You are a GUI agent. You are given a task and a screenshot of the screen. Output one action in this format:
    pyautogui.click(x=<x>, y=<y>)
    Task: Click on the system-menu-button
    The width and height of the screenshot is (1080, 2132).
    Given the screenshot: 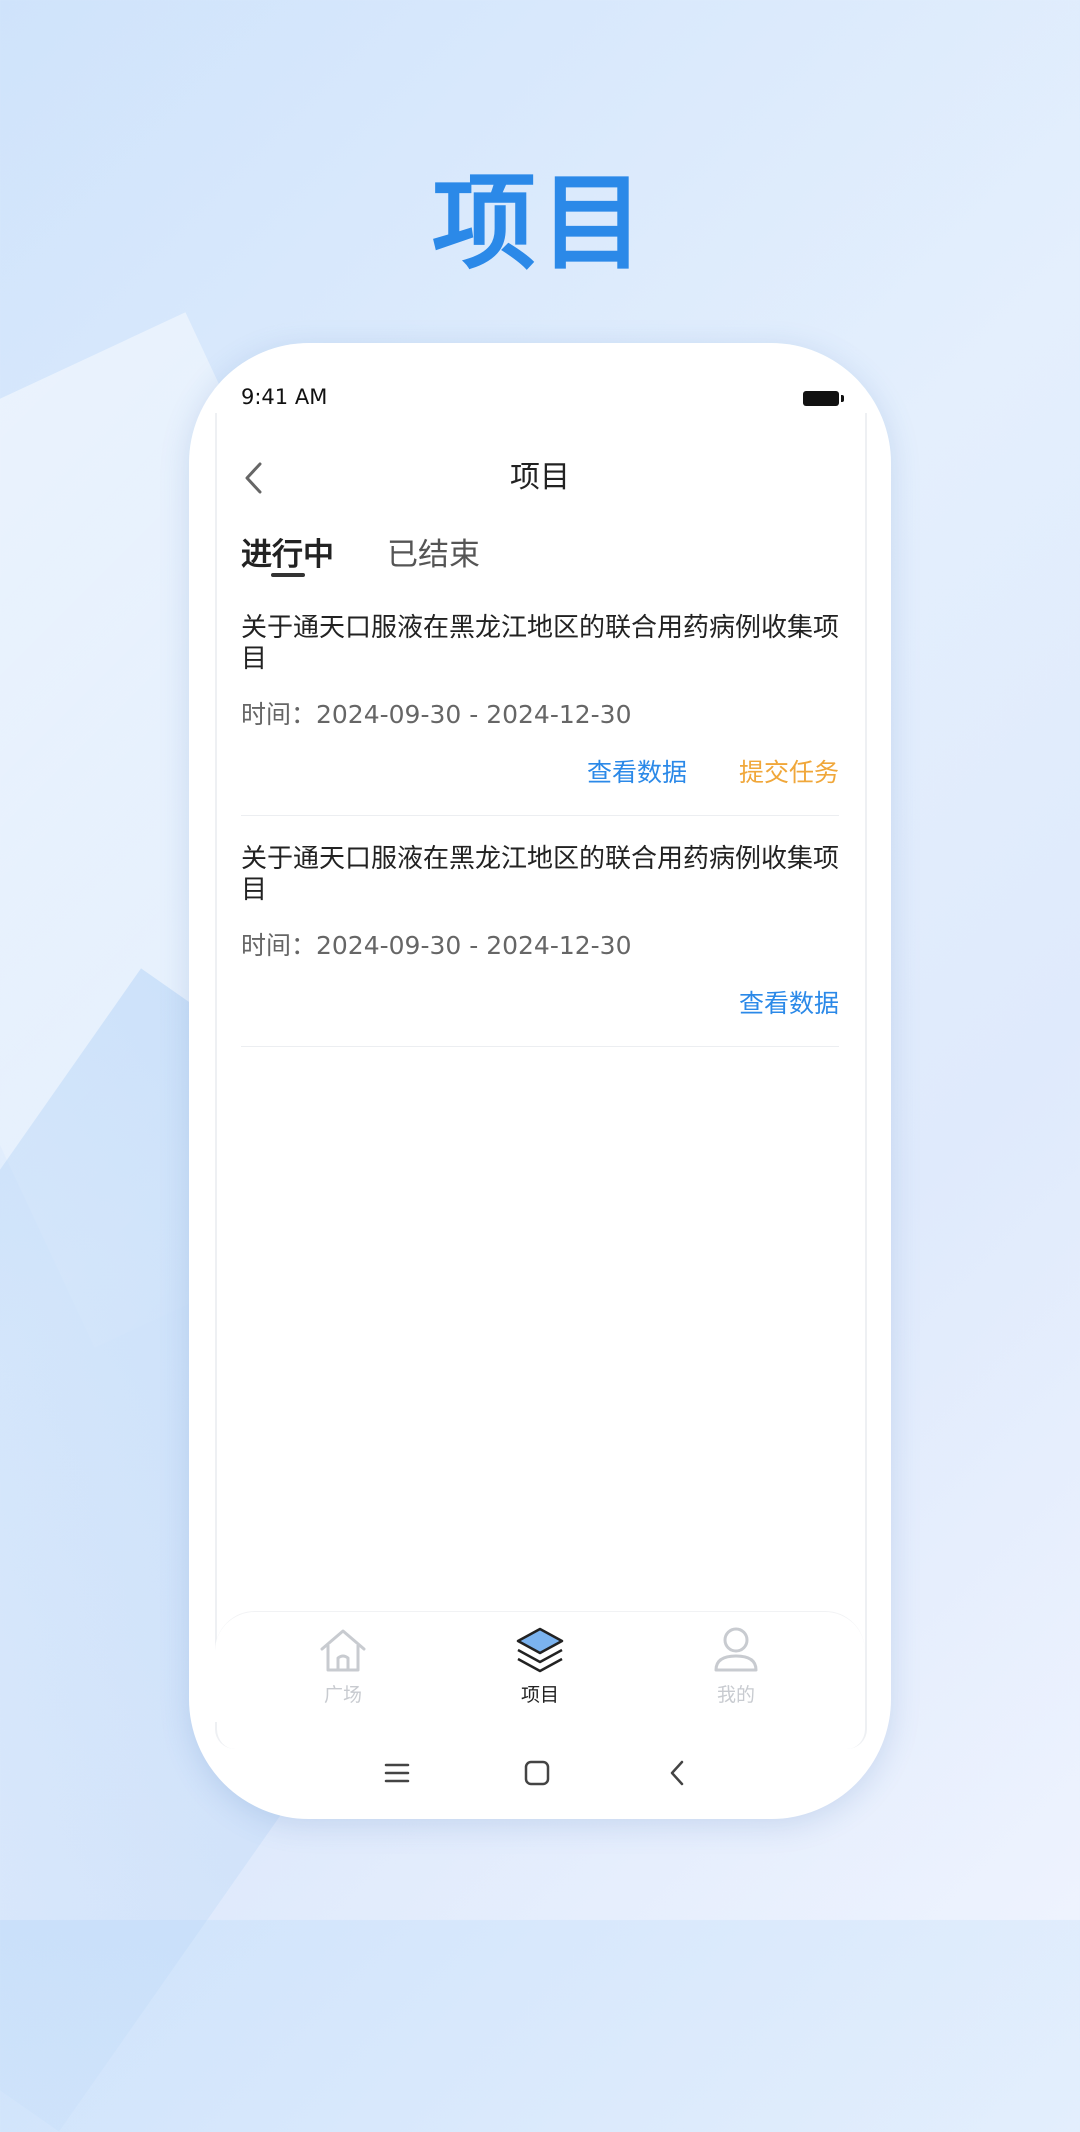 What is the action you would take?
    pyautogui.click(x=397, y=1773)
    